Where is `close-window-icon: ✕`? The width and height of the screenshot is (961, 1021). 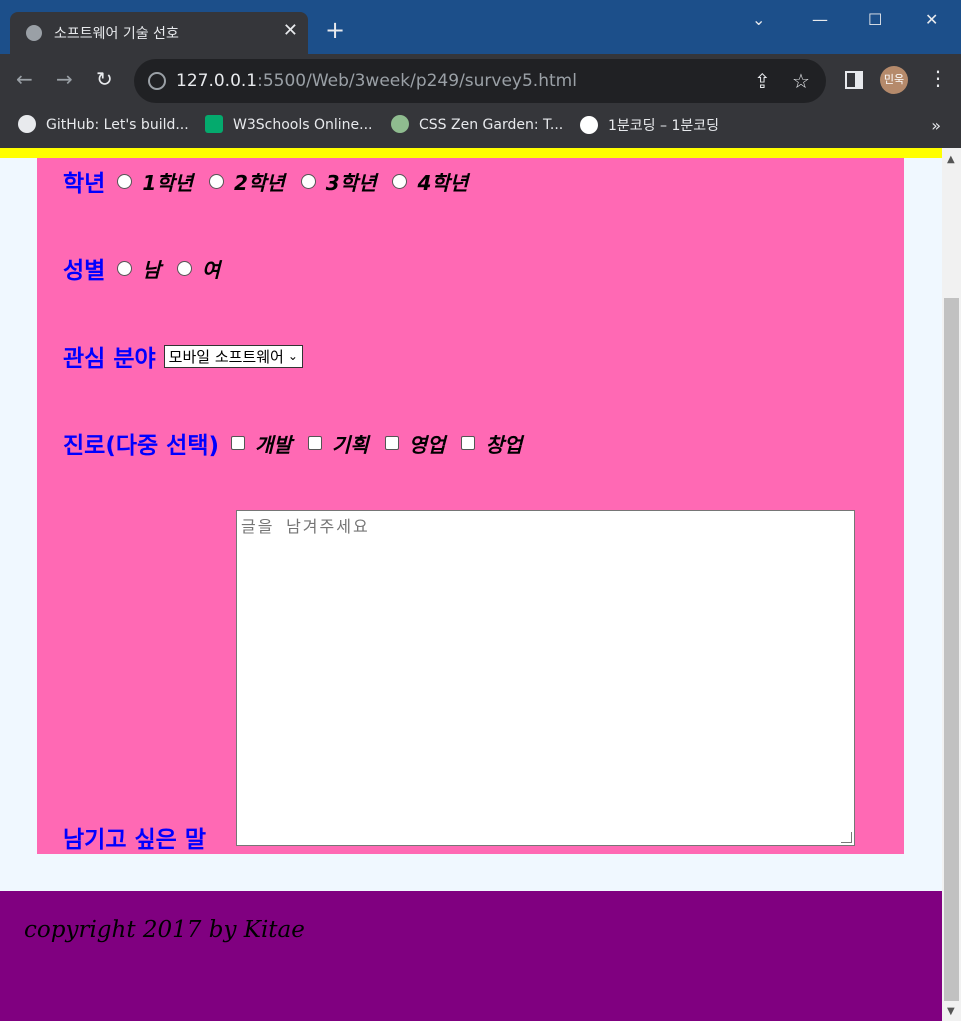
close-window-icon: ✕ is located at coordinates (931, 19).